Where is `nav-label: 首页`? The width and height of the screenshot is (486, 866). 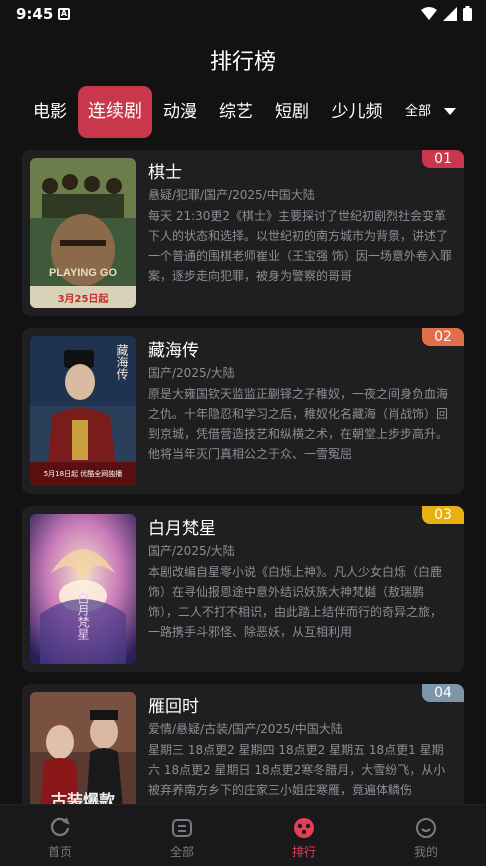
nav-label: 首页 is located at coordinates (59, 852).